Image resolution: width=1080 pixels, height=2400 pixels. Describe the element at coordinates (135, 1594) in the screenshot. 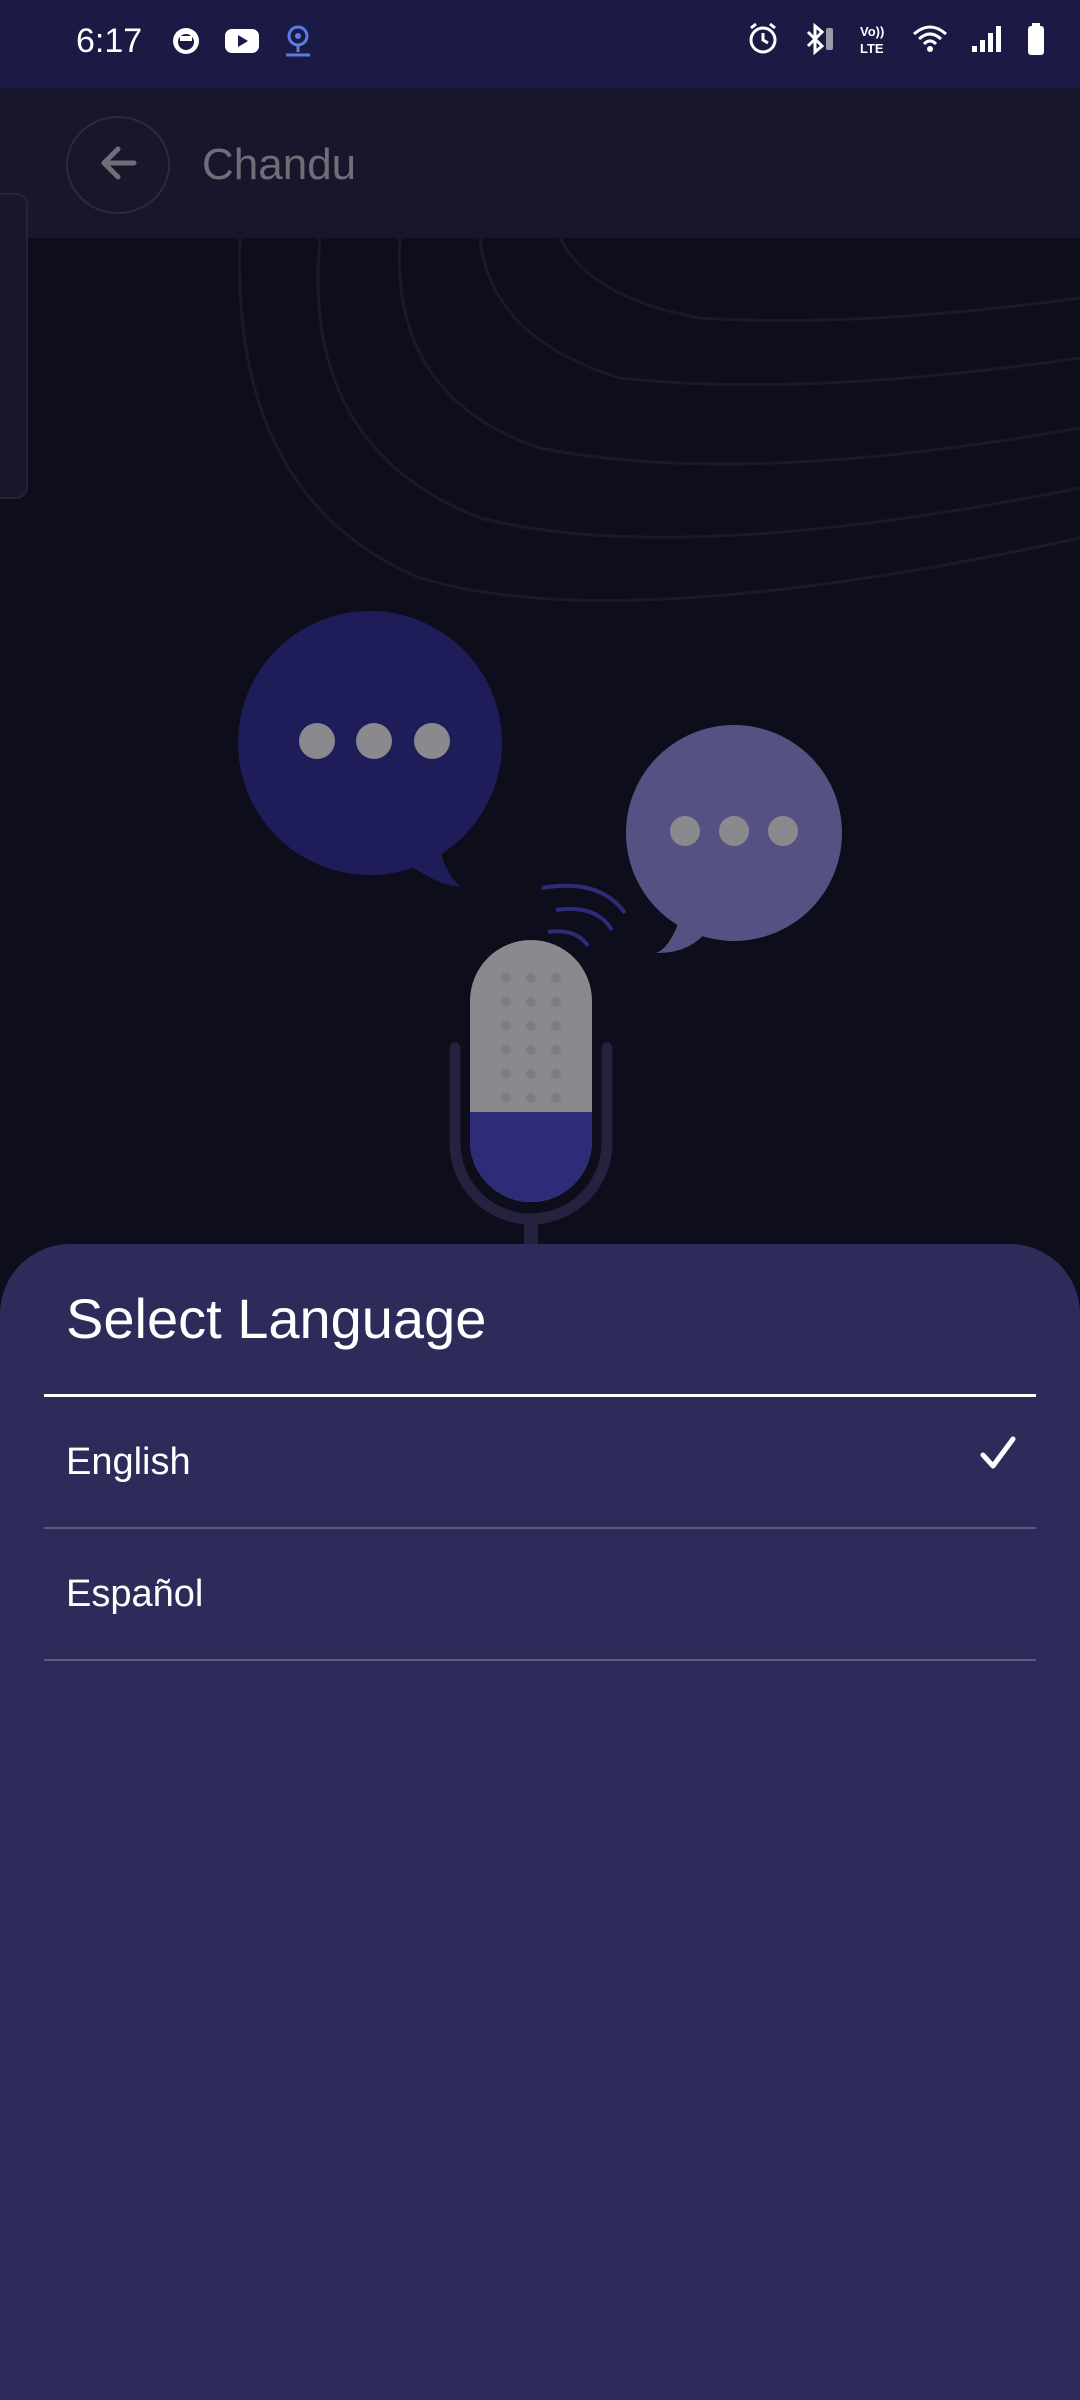

I see `language-option-label: Español` at that location.